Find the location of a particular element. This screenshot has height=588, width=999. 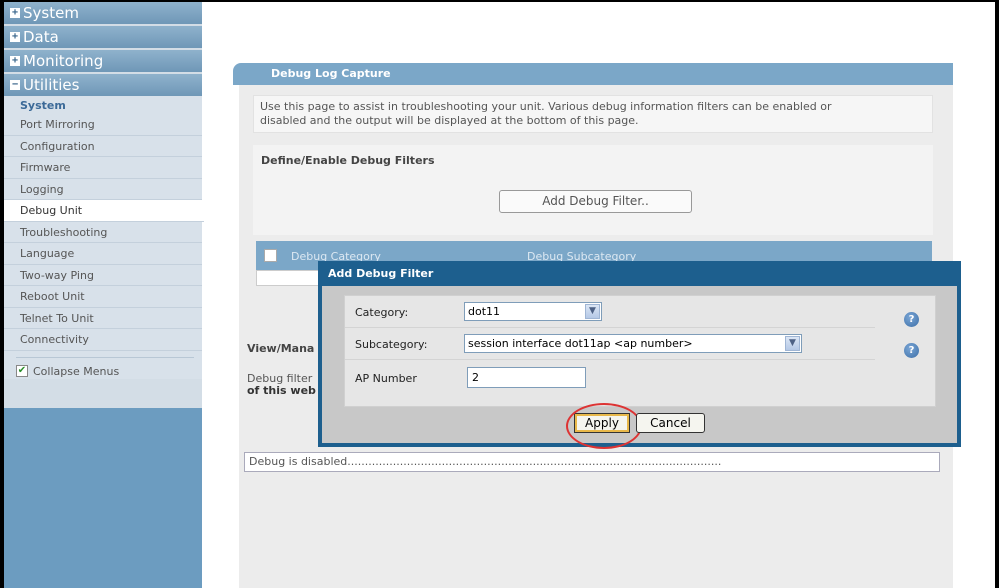

sidebar-item-troubleshooting: Troubleshooting is located at coordinates (103, 232).